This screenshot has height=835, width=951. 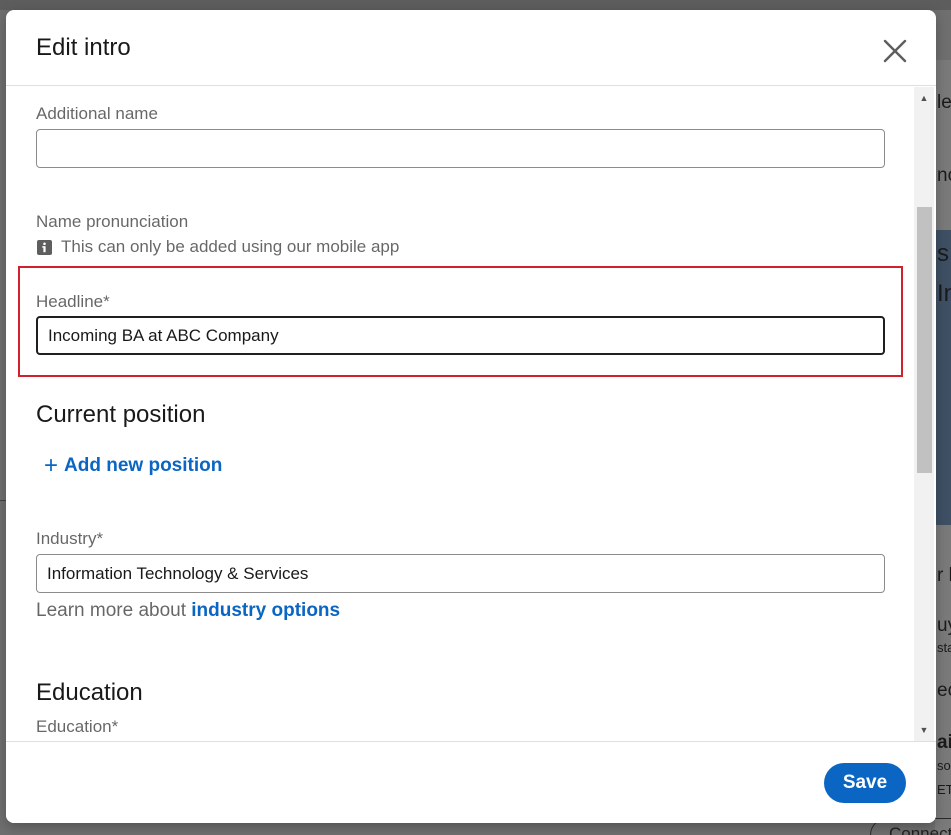 I want to click on scroll-up-icon: ▲, so click(x=924, y=98).